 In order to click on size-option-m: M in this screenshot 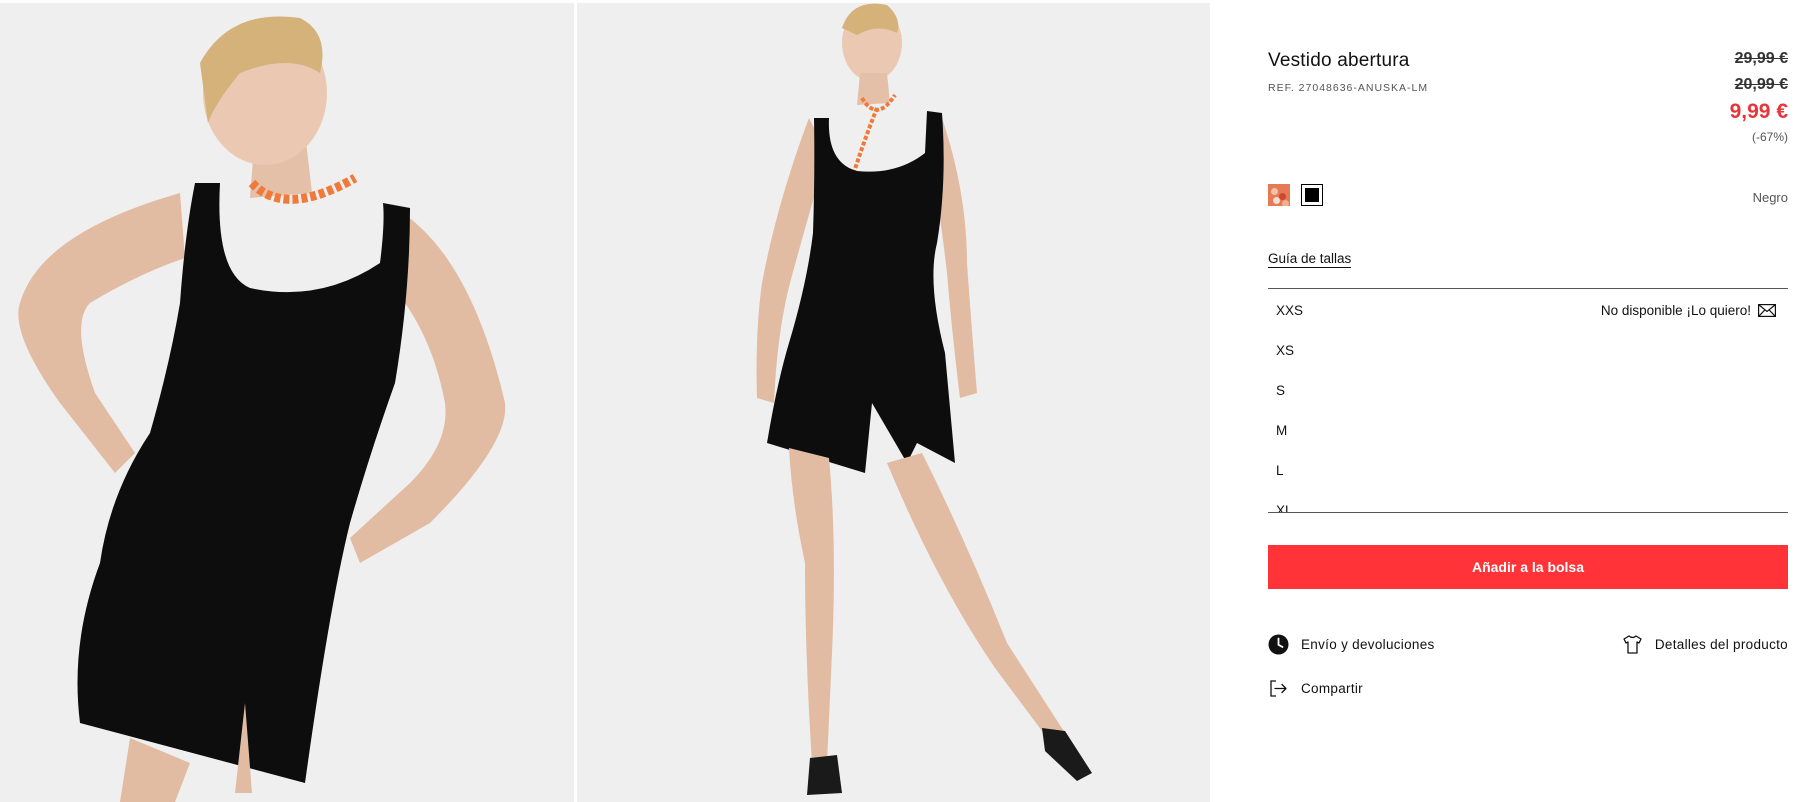, I will do `click(1528, 430)`.